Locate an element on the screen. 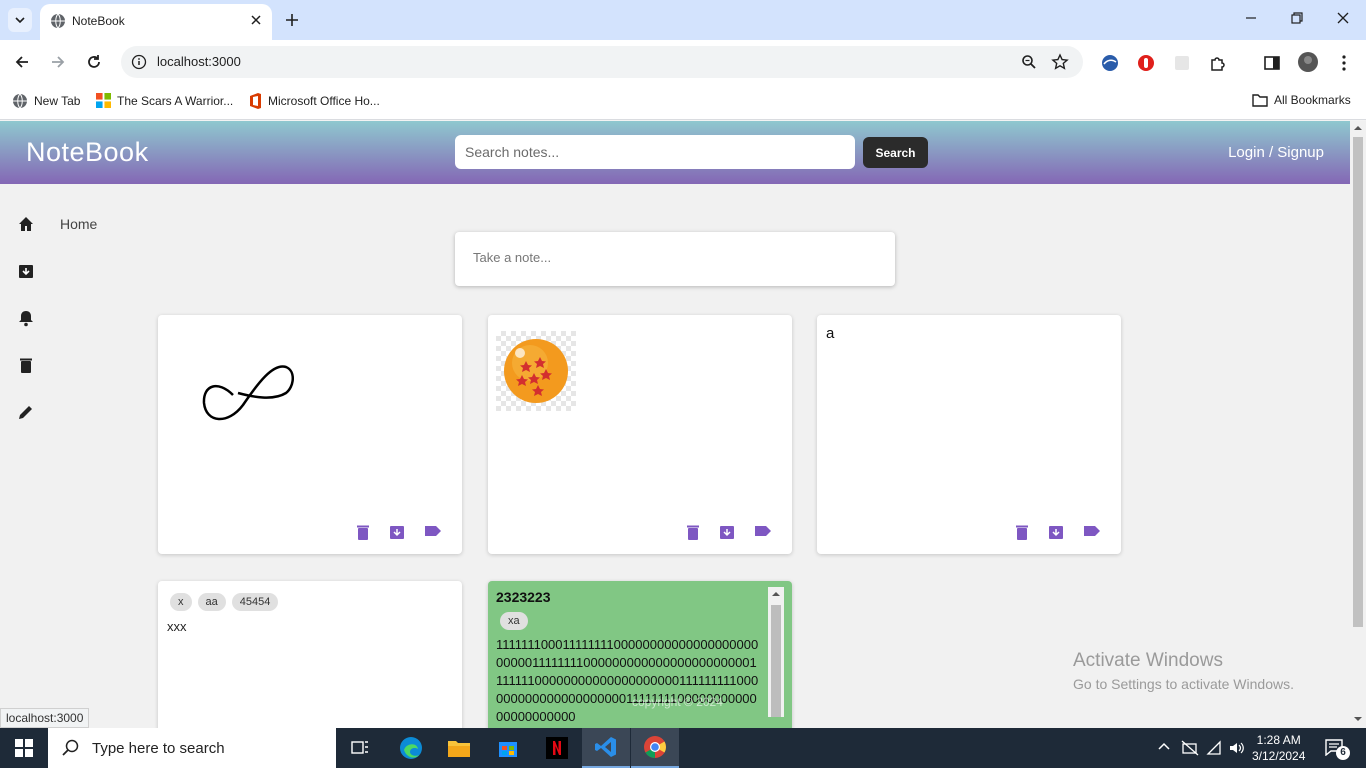  file-explorer-app is located at coordinates (459, 748).